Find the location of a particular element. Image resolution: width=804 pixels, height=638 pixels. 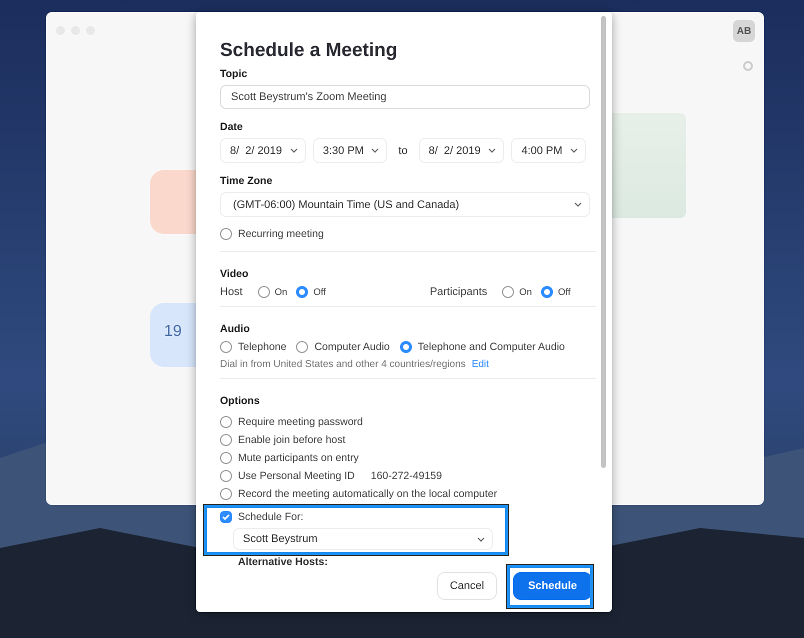

topic-field: Scott Beystrum's Zoom Meeting is located at coordinates (405, 97).